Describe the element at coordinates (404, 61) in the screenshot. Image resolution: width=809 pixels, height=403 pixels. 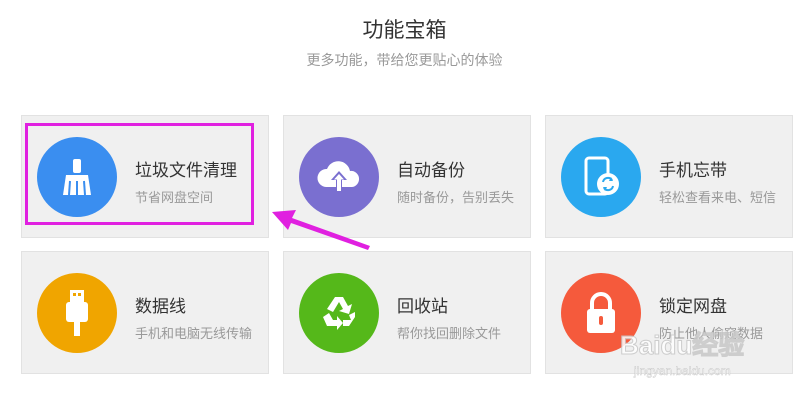
I see `page-subtitle: 更多功能，带给您更贴心的体验` at that location.